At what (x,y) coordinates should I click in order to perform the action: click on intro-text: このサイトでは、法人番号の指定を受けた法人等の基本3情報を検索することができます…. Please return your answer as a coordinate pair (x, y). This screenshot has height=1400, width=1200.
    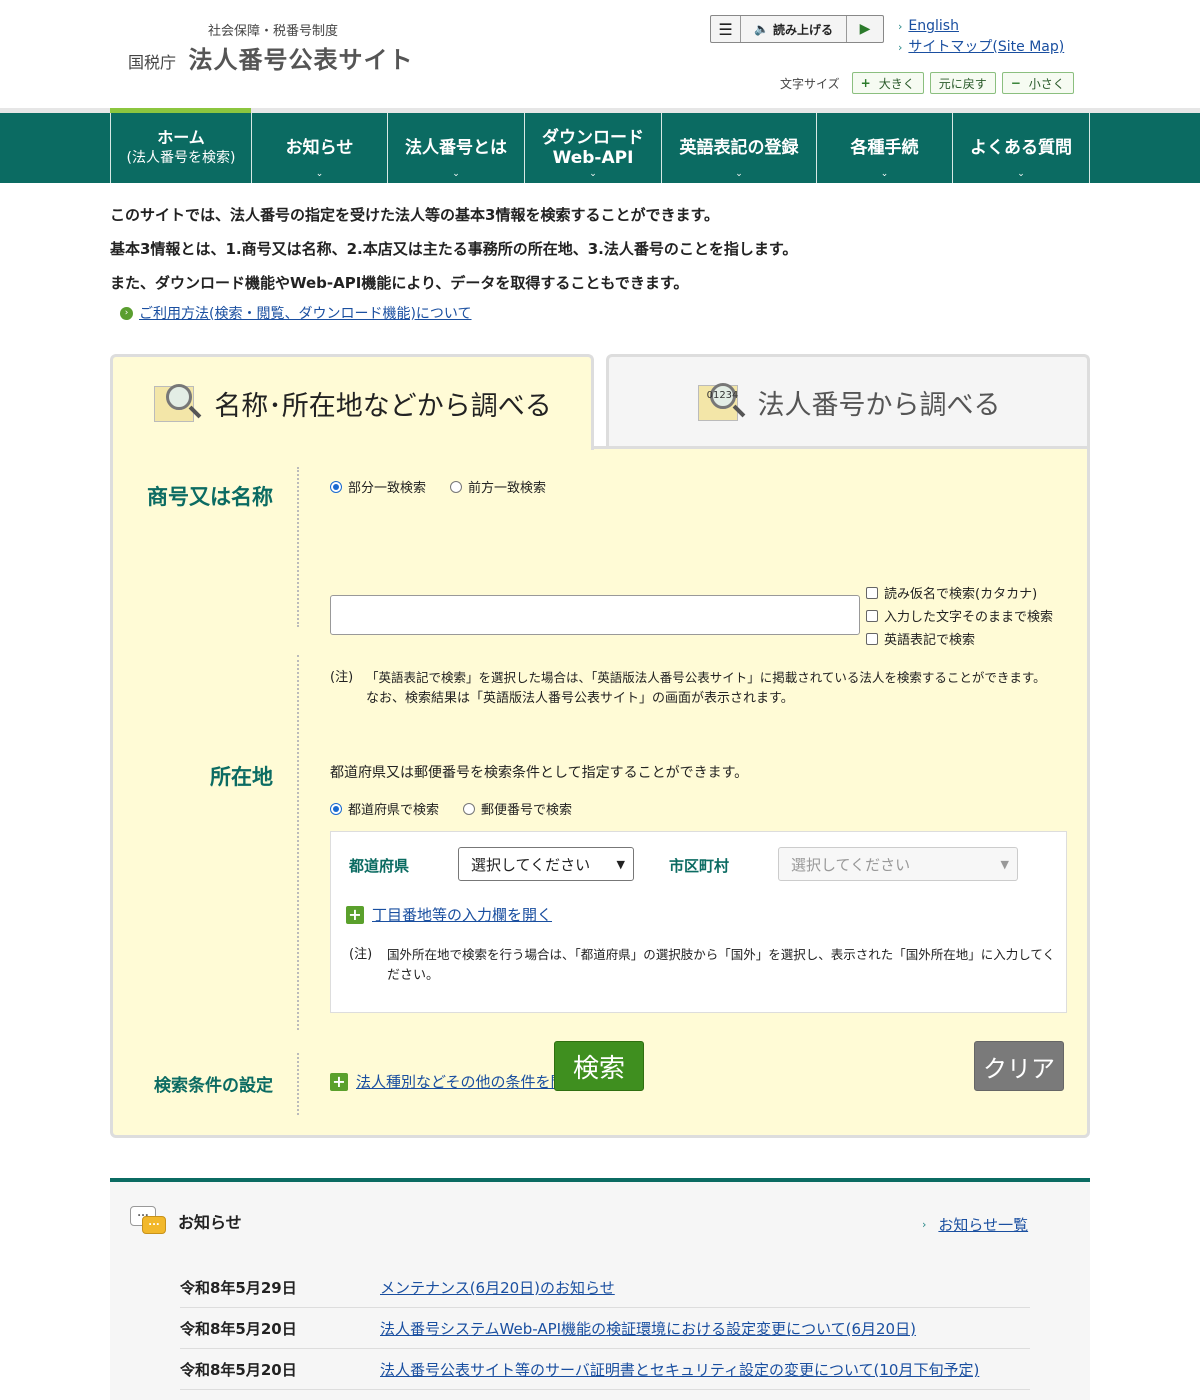
    Looking at the image, I should click on (453, 249).